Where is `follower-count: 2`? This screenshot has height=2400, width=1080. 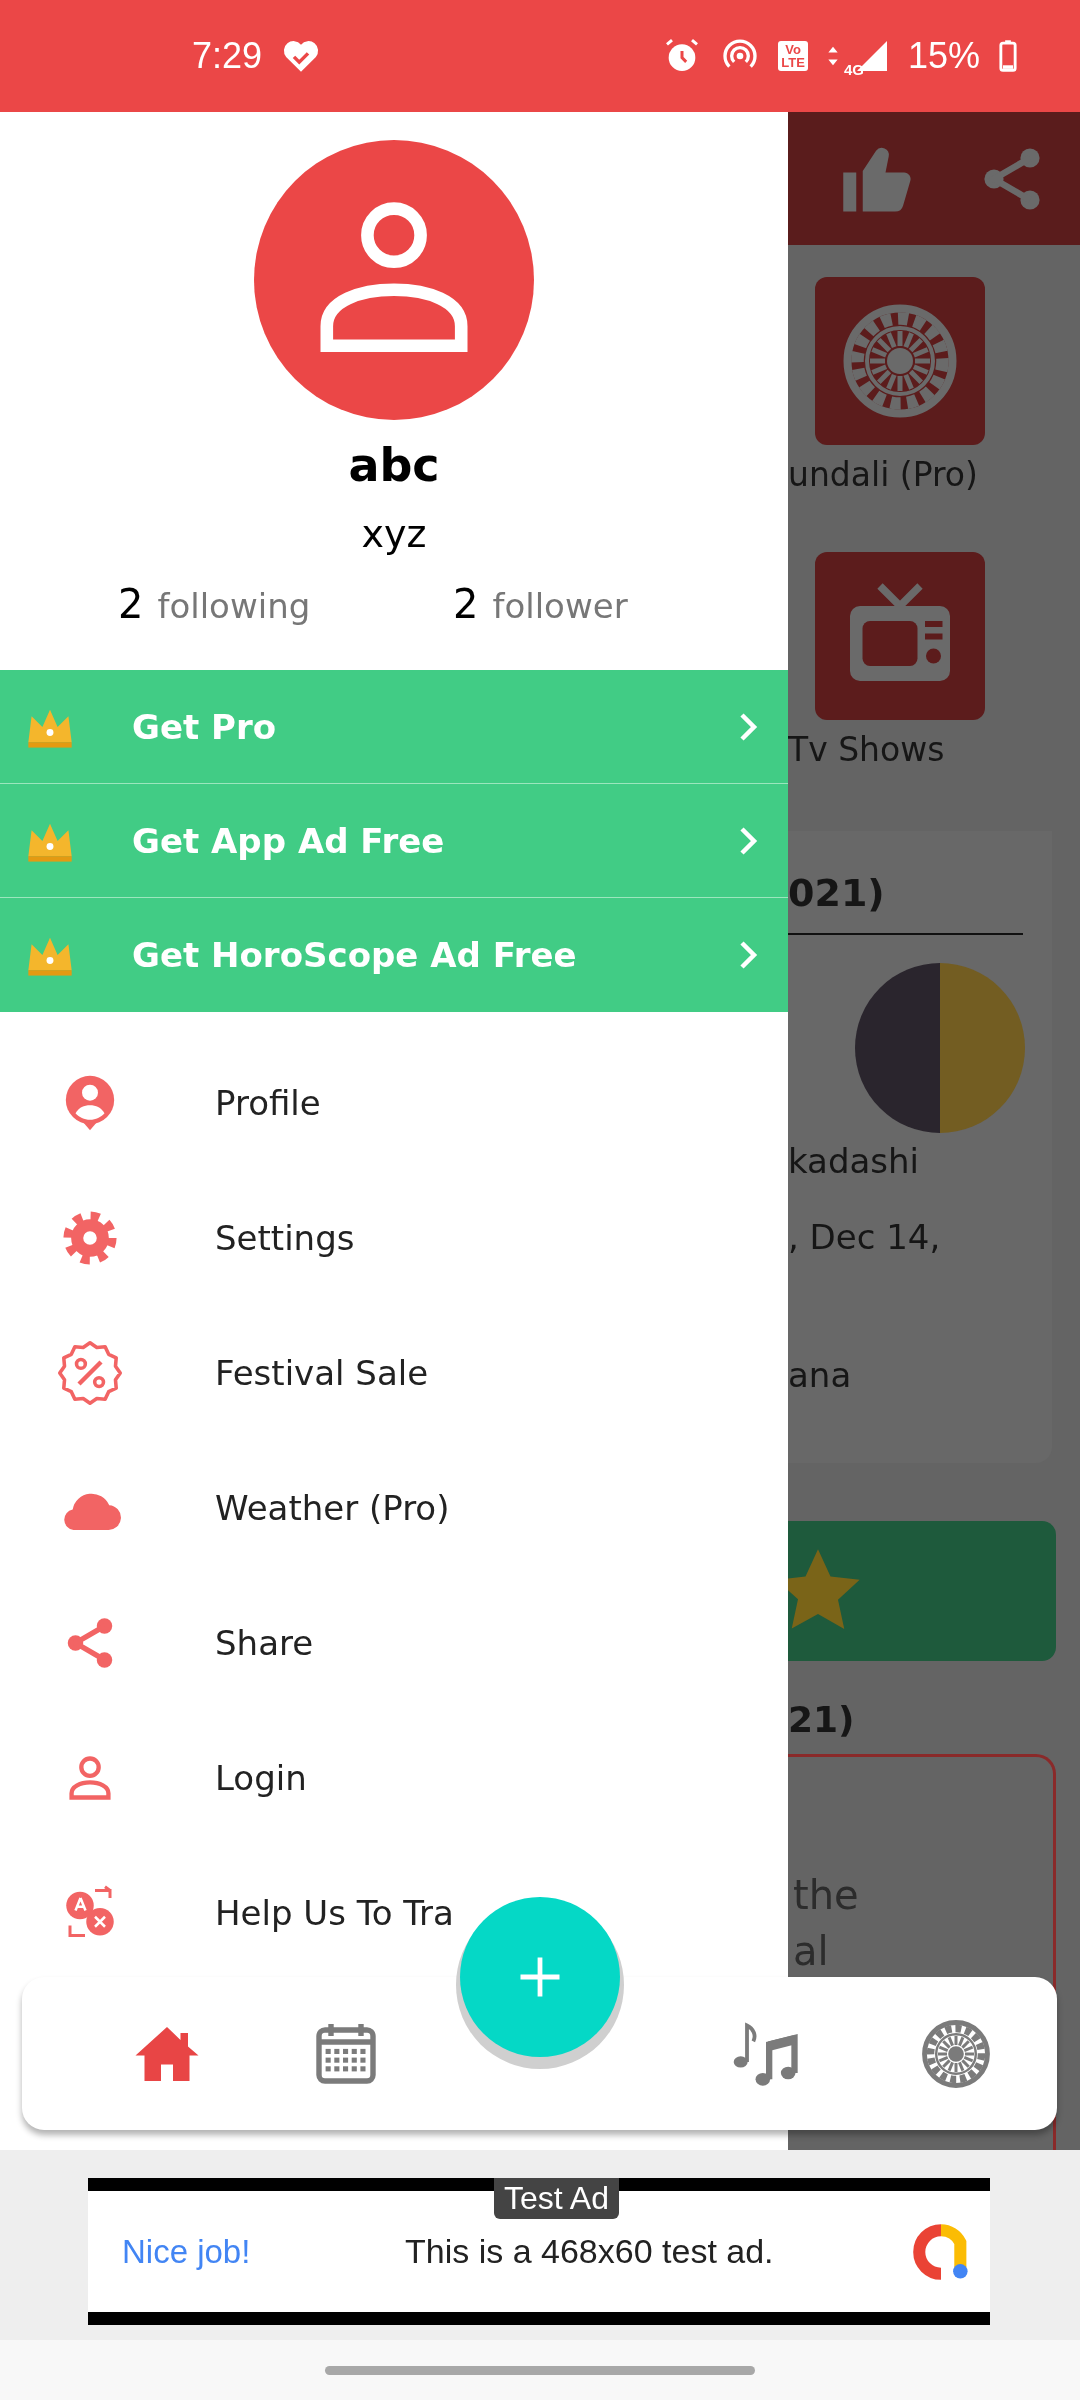
follower-count: 2 is located at coordinates (466, 604).